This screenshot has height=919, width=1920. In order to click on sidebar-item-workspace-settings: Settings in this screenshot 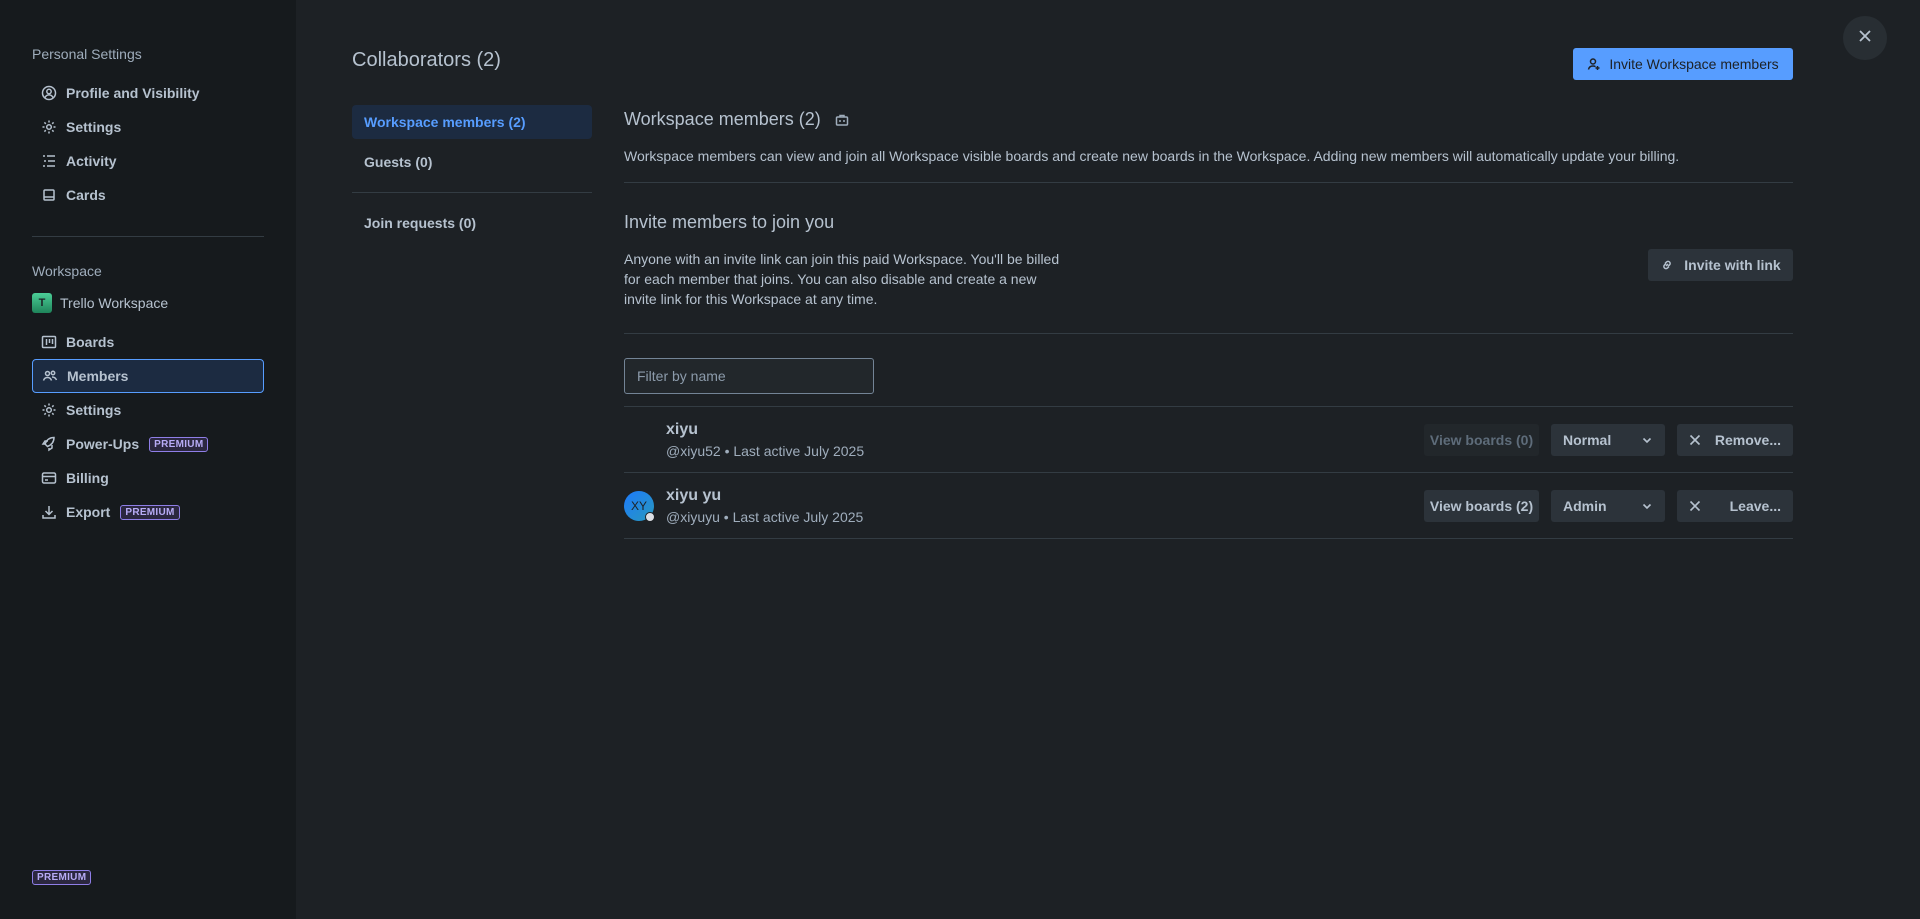, I will do `click(148, 410)`.